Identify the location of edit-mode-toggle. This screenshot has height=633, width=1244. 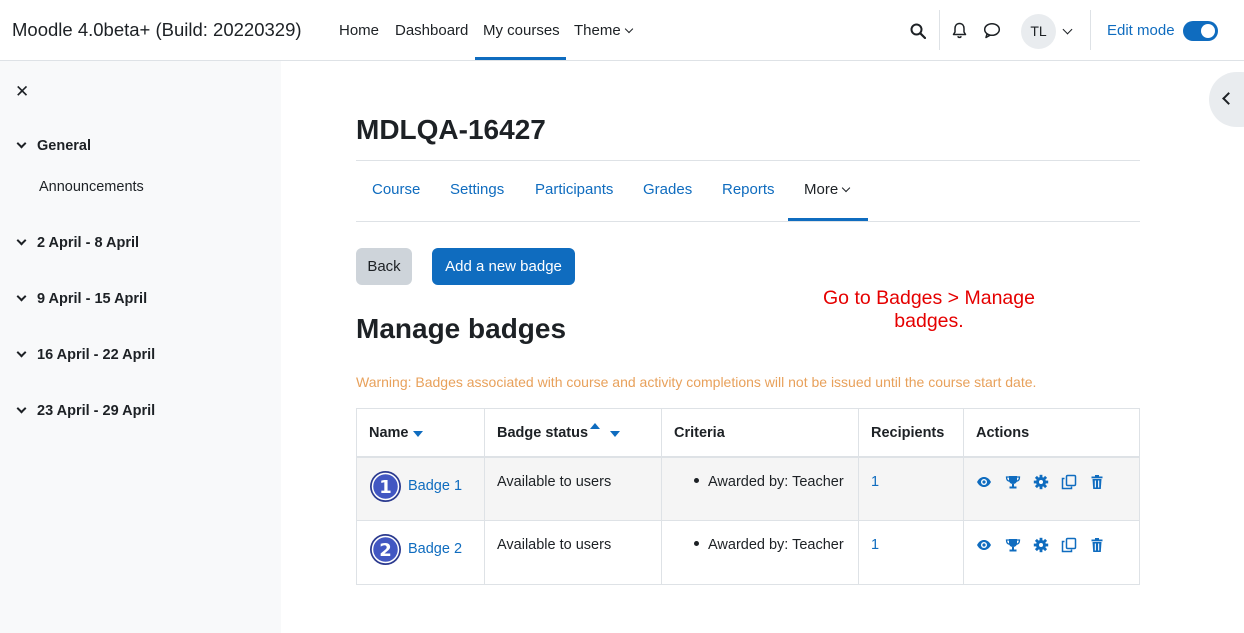
(1200, 31).